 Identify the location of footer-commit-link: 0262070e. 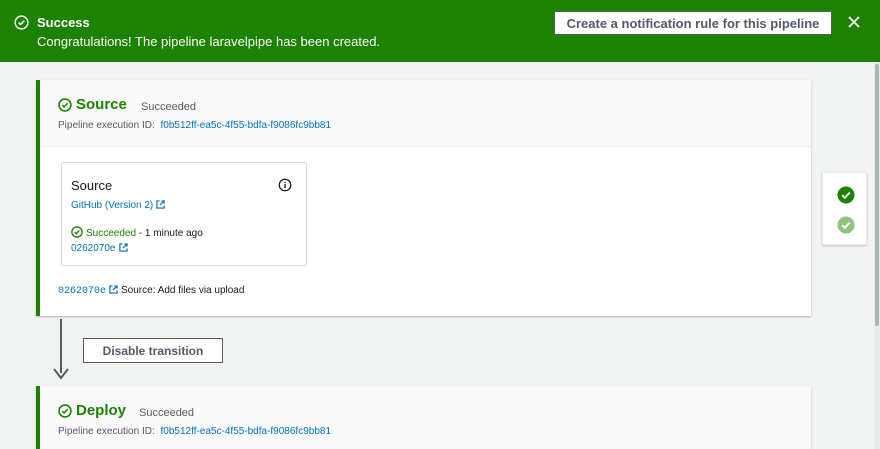
(88, 291).